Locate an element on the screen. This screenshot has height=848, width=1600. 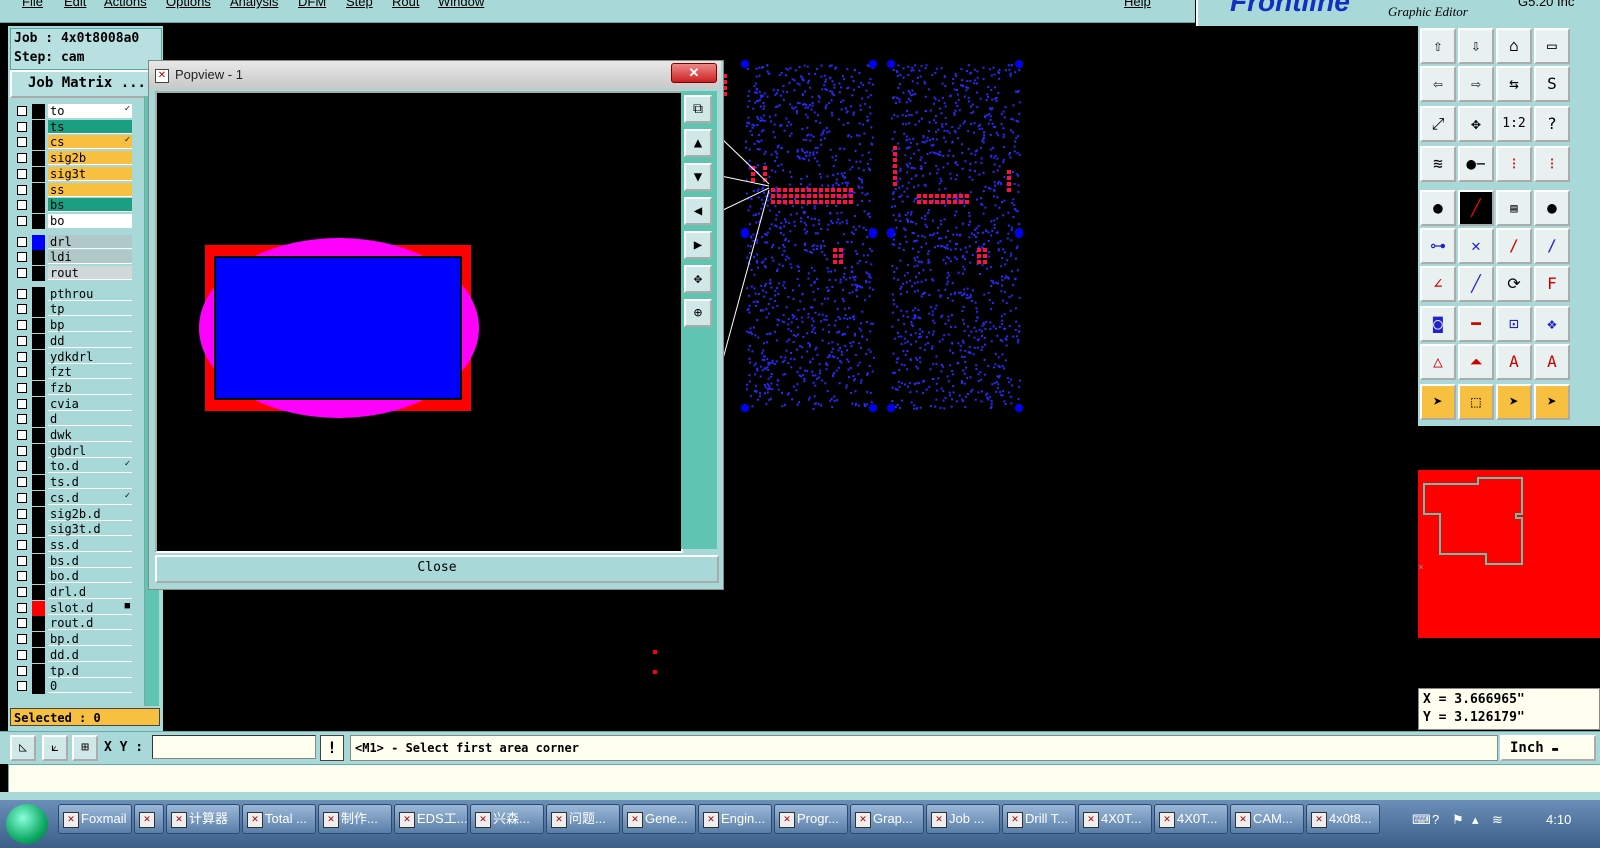
layer-row: rout.d is located at coordinates (72, 624).